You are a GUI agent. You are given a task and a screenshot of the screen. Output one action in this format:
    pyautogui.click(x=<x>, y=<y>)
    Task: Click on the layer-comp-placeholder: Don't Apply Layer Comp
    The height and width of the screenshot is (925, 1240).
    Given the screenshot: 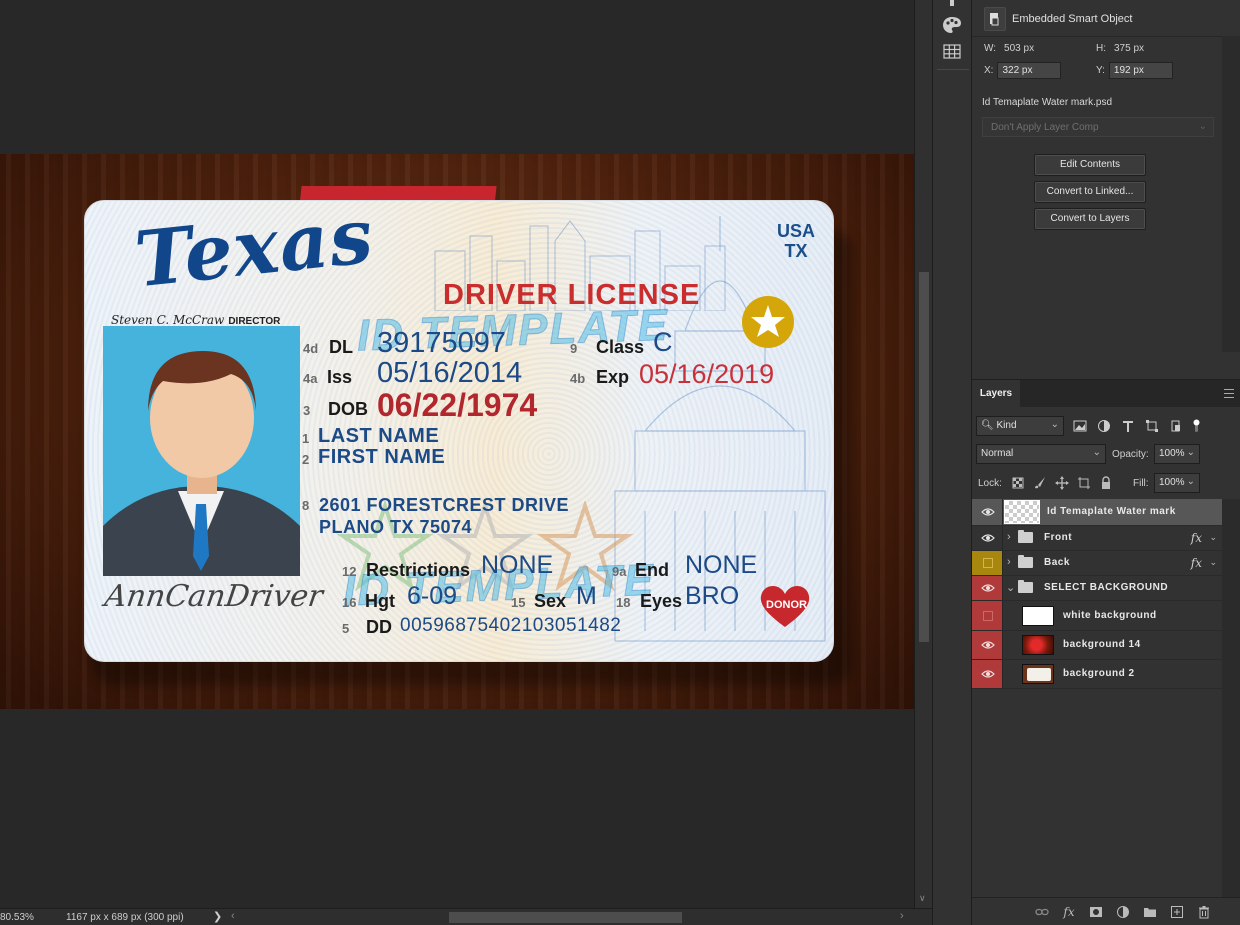 What is the action you would take?
    pyautogui.click(x=1045, y=127)
    